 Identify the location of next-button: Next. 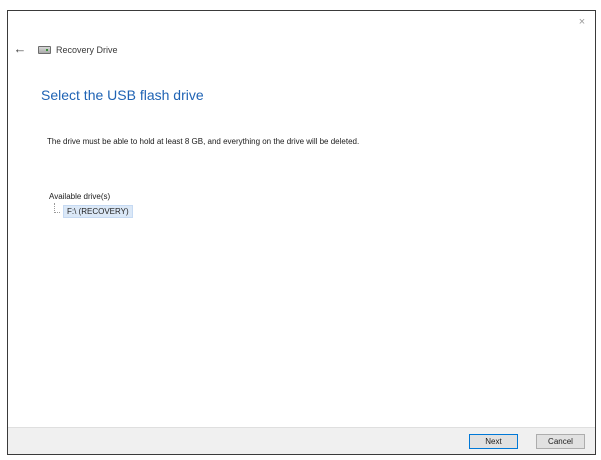
(493, 441).